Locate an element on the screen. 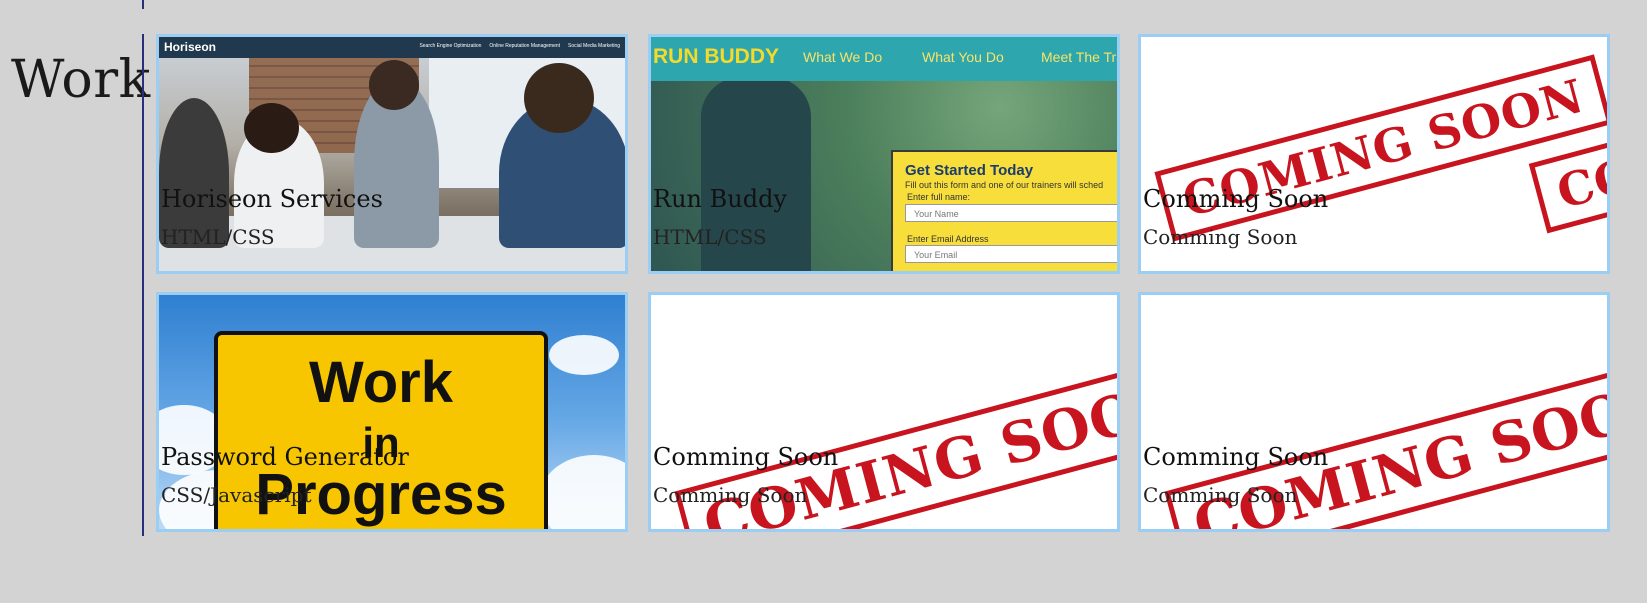 This screenshot has height=603, width=1647. form-input: Your Email is located at coordinates (1011, 254).